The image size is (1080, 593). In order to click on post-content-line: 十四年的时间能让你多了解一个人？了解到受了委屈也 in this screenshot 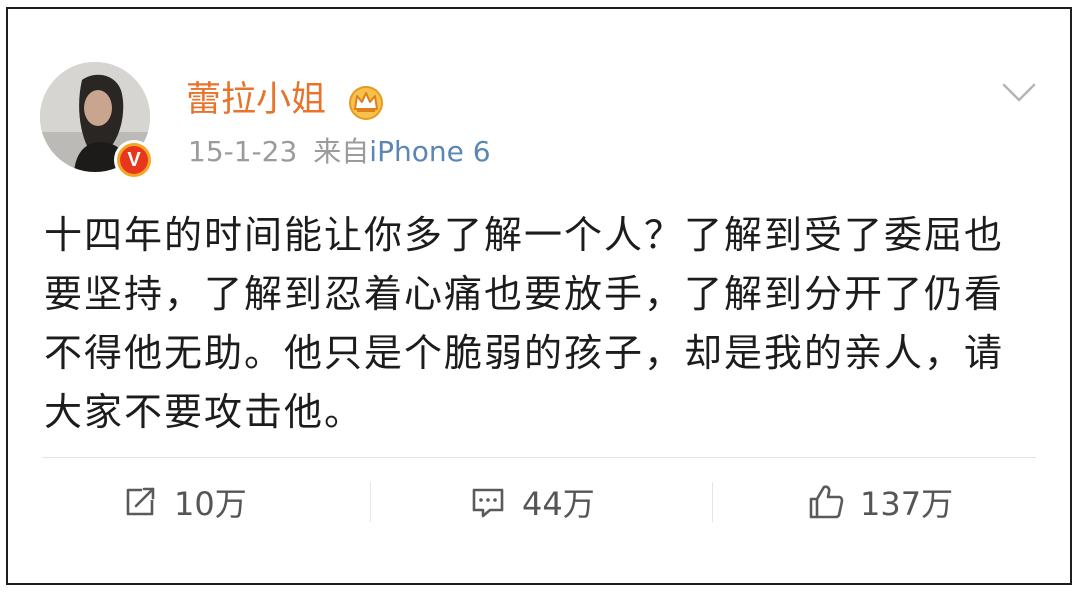, I will do `click(524, 235)`.